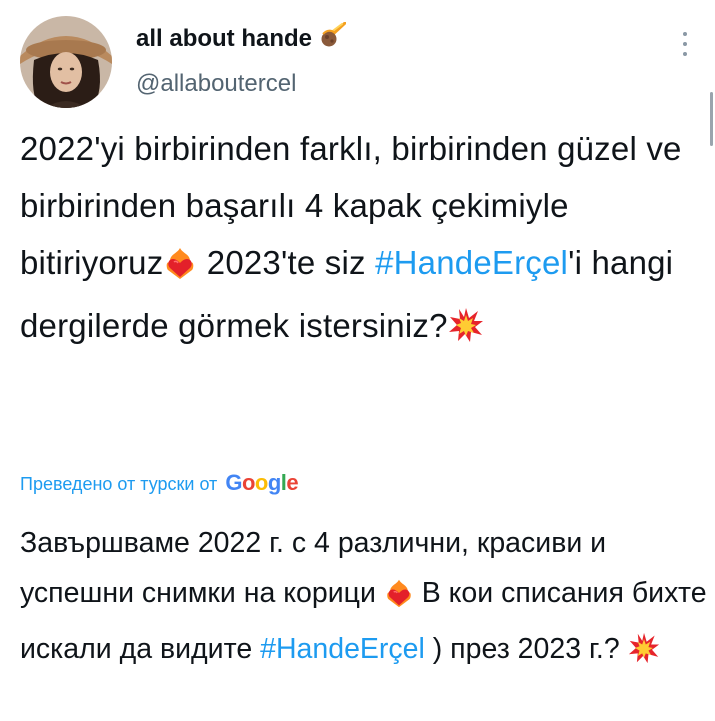 This screenshot has width=715, height=721. I want to click on translated-by-label: Преведено от турски от, so click(119, 484).